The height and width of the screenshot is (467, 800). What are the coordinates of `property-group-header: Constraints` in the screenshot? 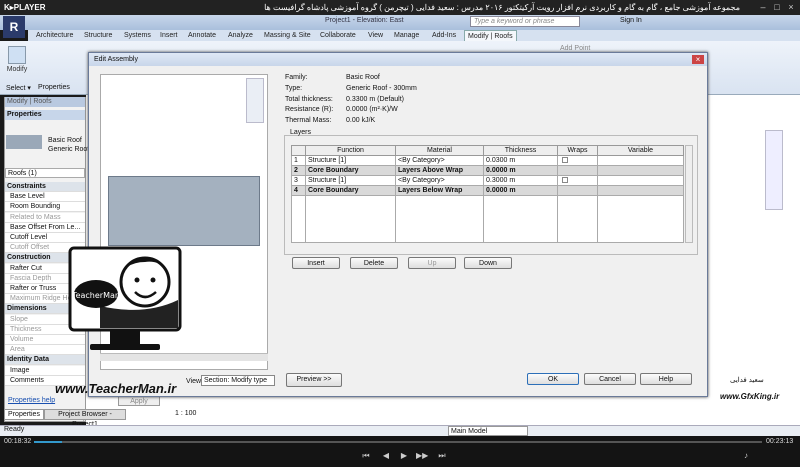 It's located at (45, 187).